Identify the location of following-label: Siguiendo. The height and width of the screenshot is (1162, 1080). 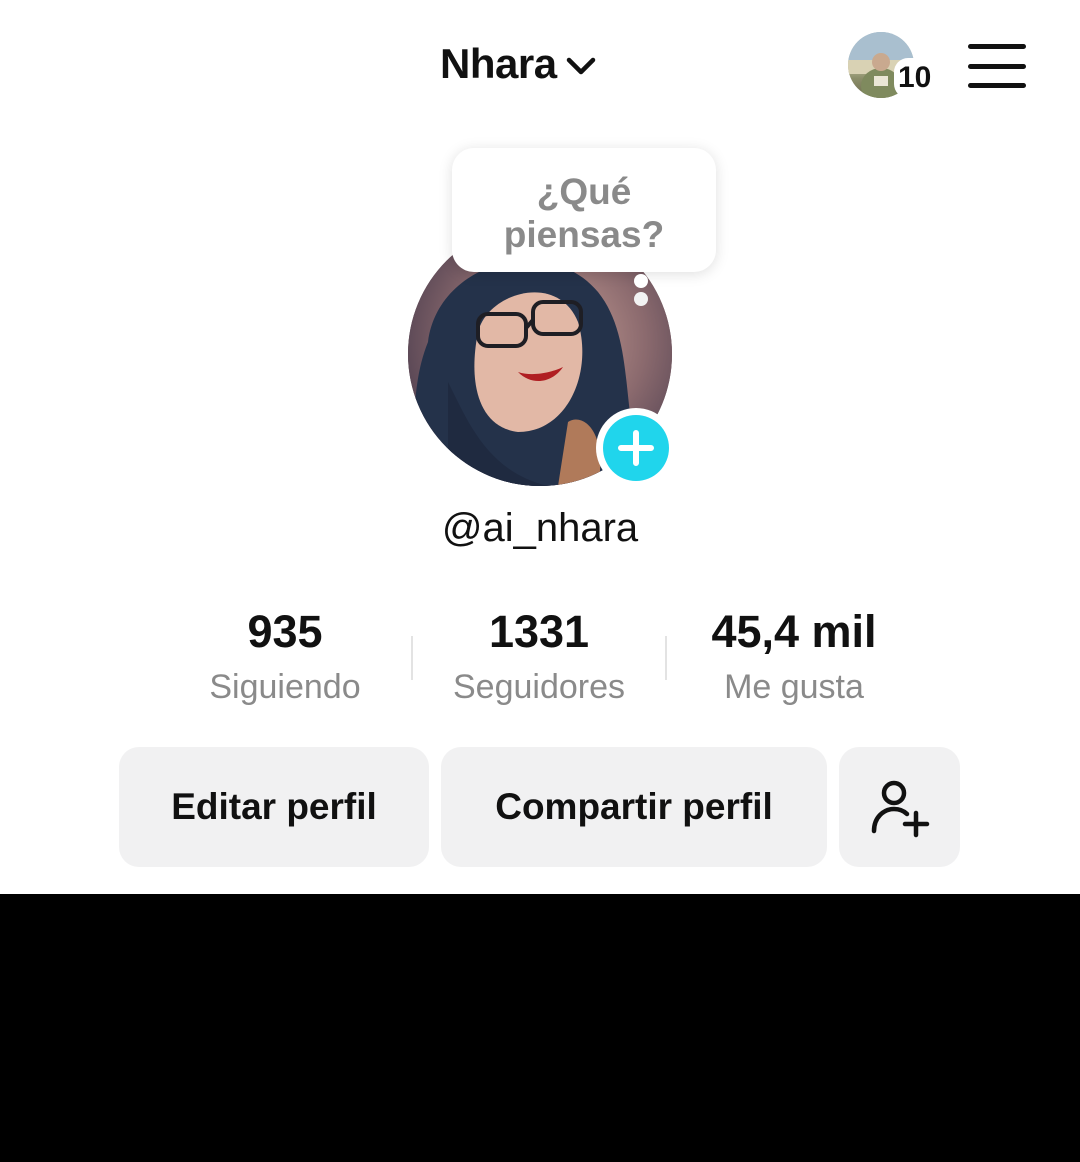
(285, 687).